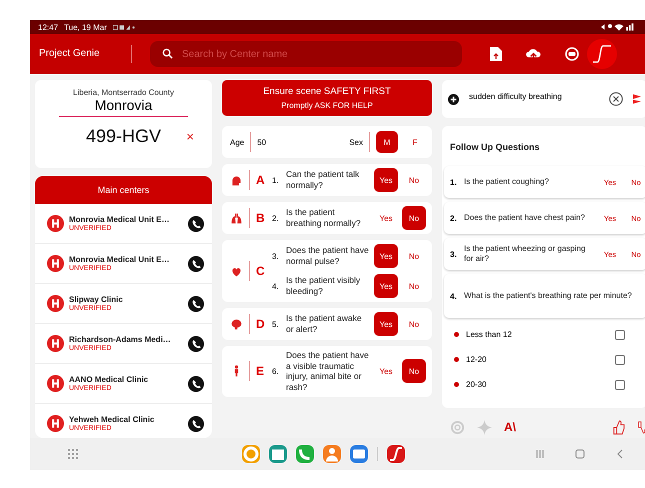 The image size is (645, 488). What do you see at coordinates (516, 96) in the screenshot?
I see `complaint-text: sudden difficulty breathing` at bounding box center [516, 96].